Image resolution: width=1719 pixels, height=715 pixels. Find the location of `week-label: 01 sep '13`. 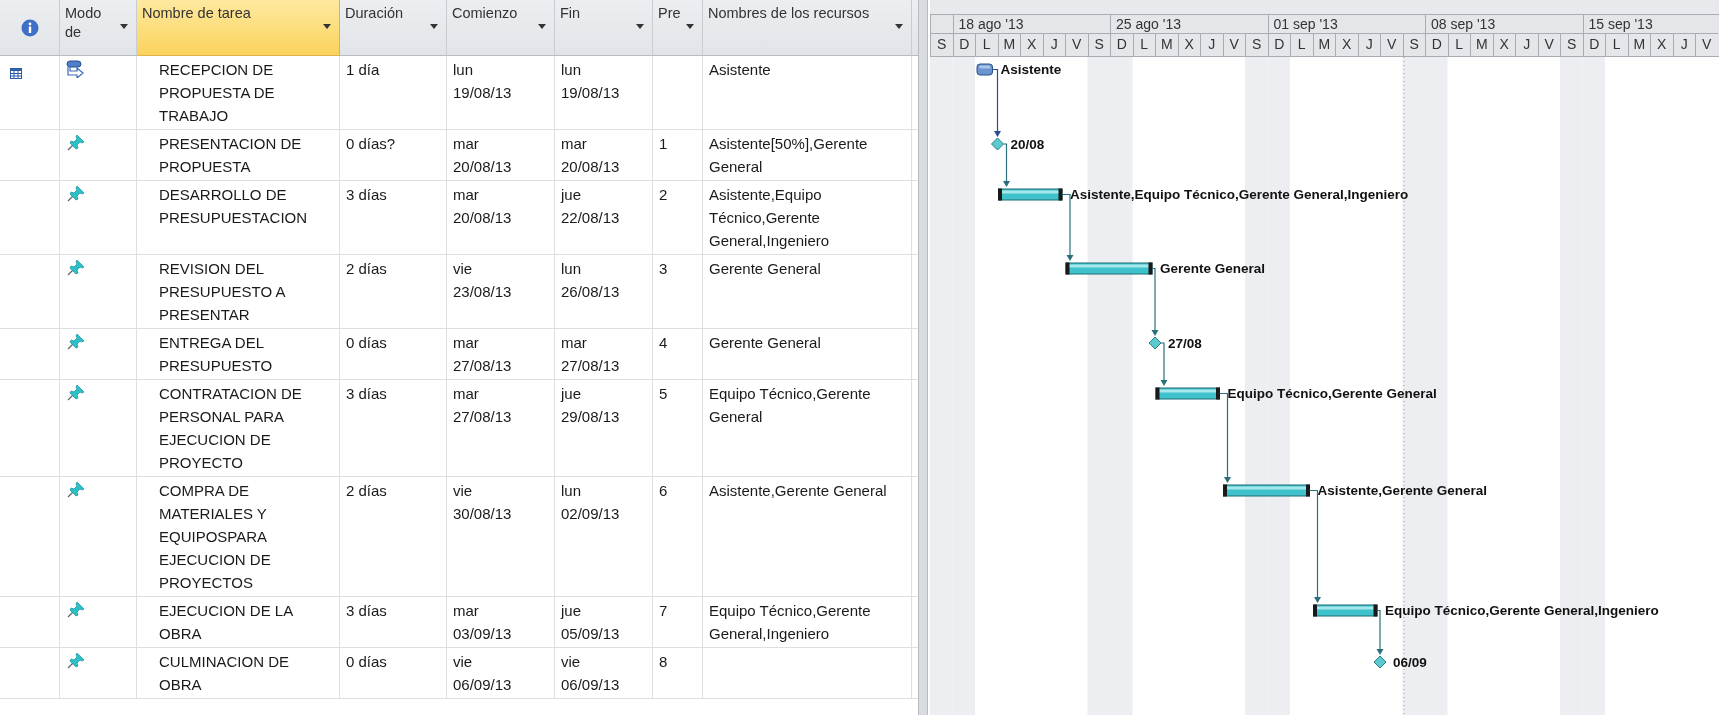

week-label: 01 sep '13 is located at coordinates (1346, 23).